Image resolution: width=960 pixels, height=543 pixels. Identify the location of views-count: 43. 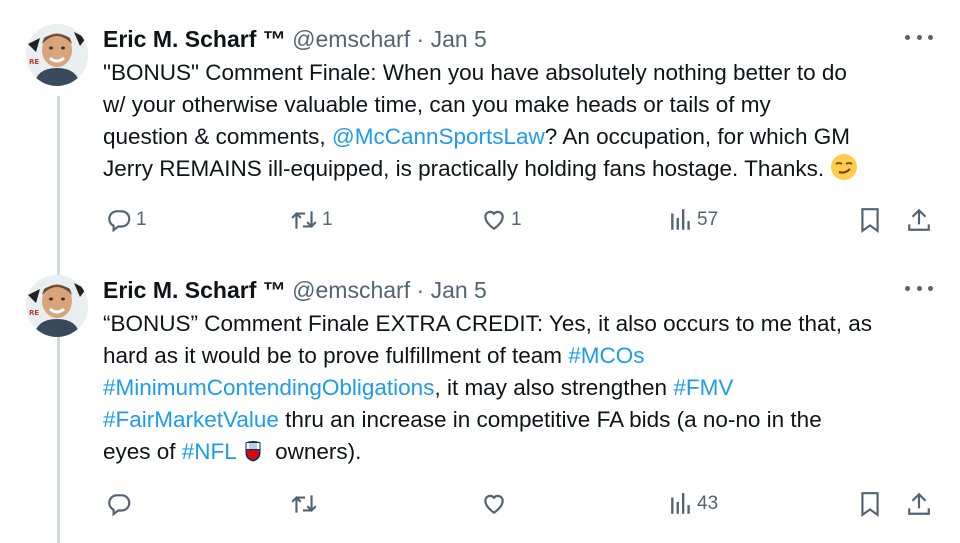
(708, 503).